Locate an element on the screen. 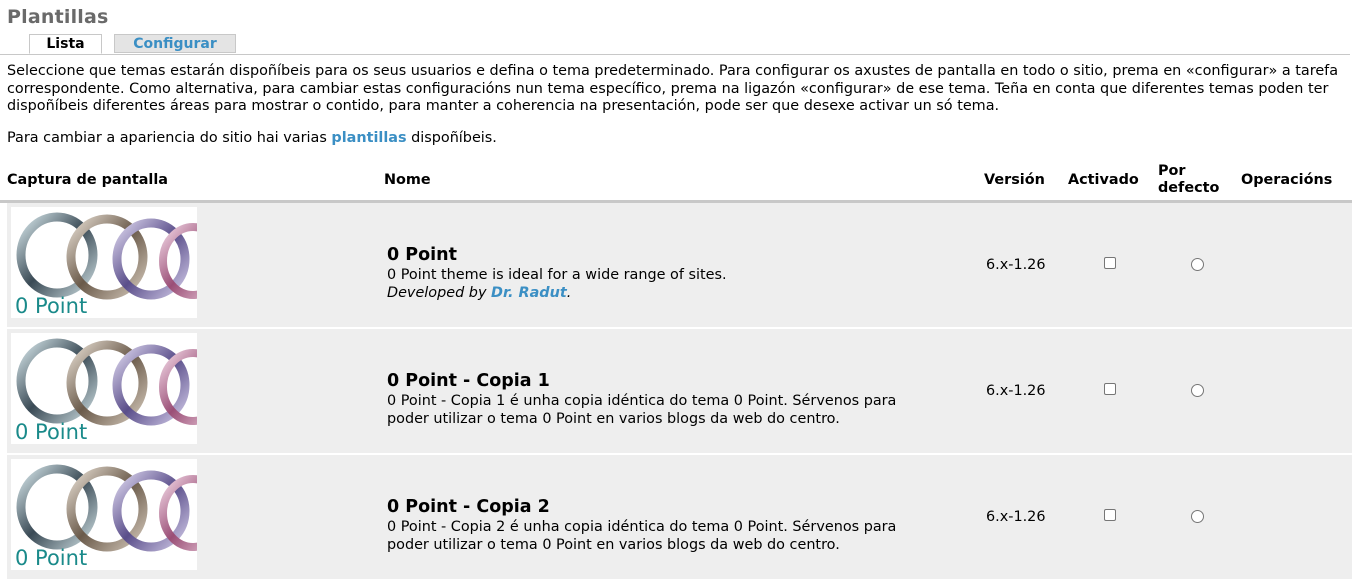 This screenshot has height=581, width=1356. theme-name: 0 Point - Copia 2 is located at coordinates (468, 507).